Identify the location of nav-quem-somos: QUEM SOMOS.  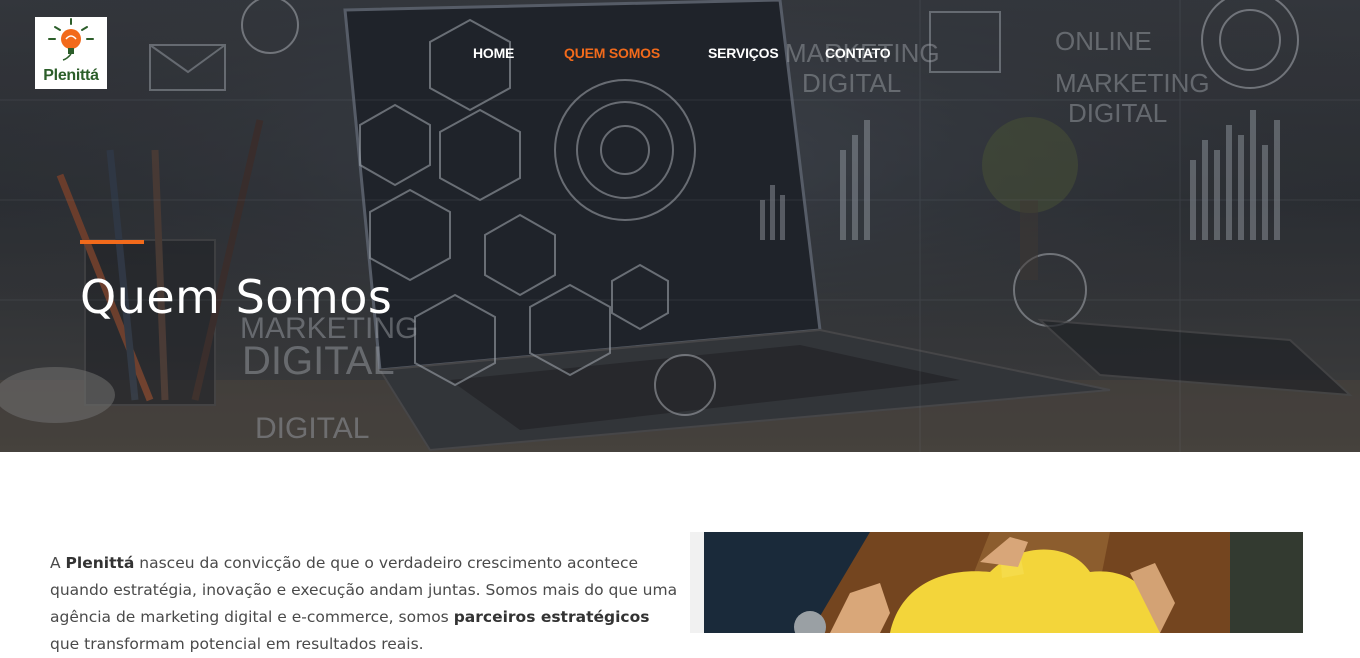
(612, 53).